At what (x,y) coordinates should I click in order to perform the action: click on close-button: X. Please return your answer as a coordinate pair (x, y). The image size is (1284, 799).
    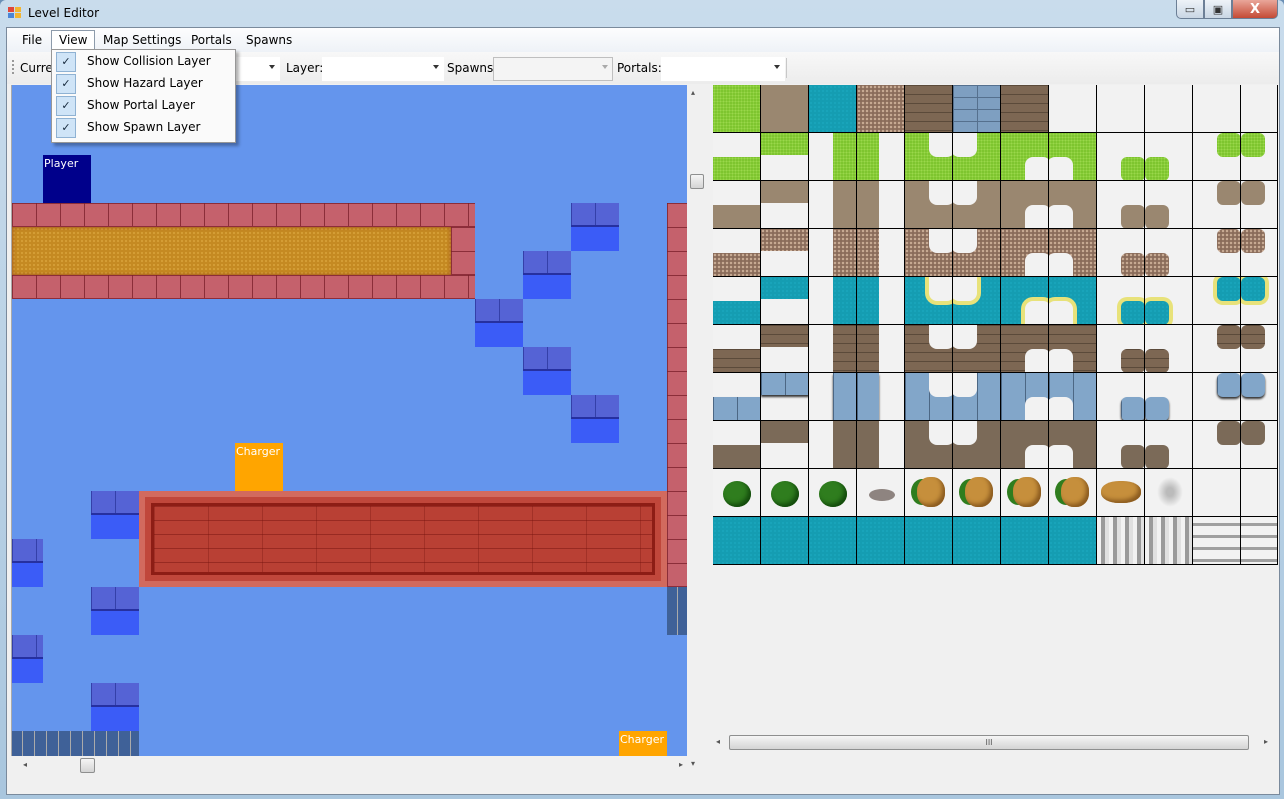
    Looking at the image, I should click on (1255, 9).